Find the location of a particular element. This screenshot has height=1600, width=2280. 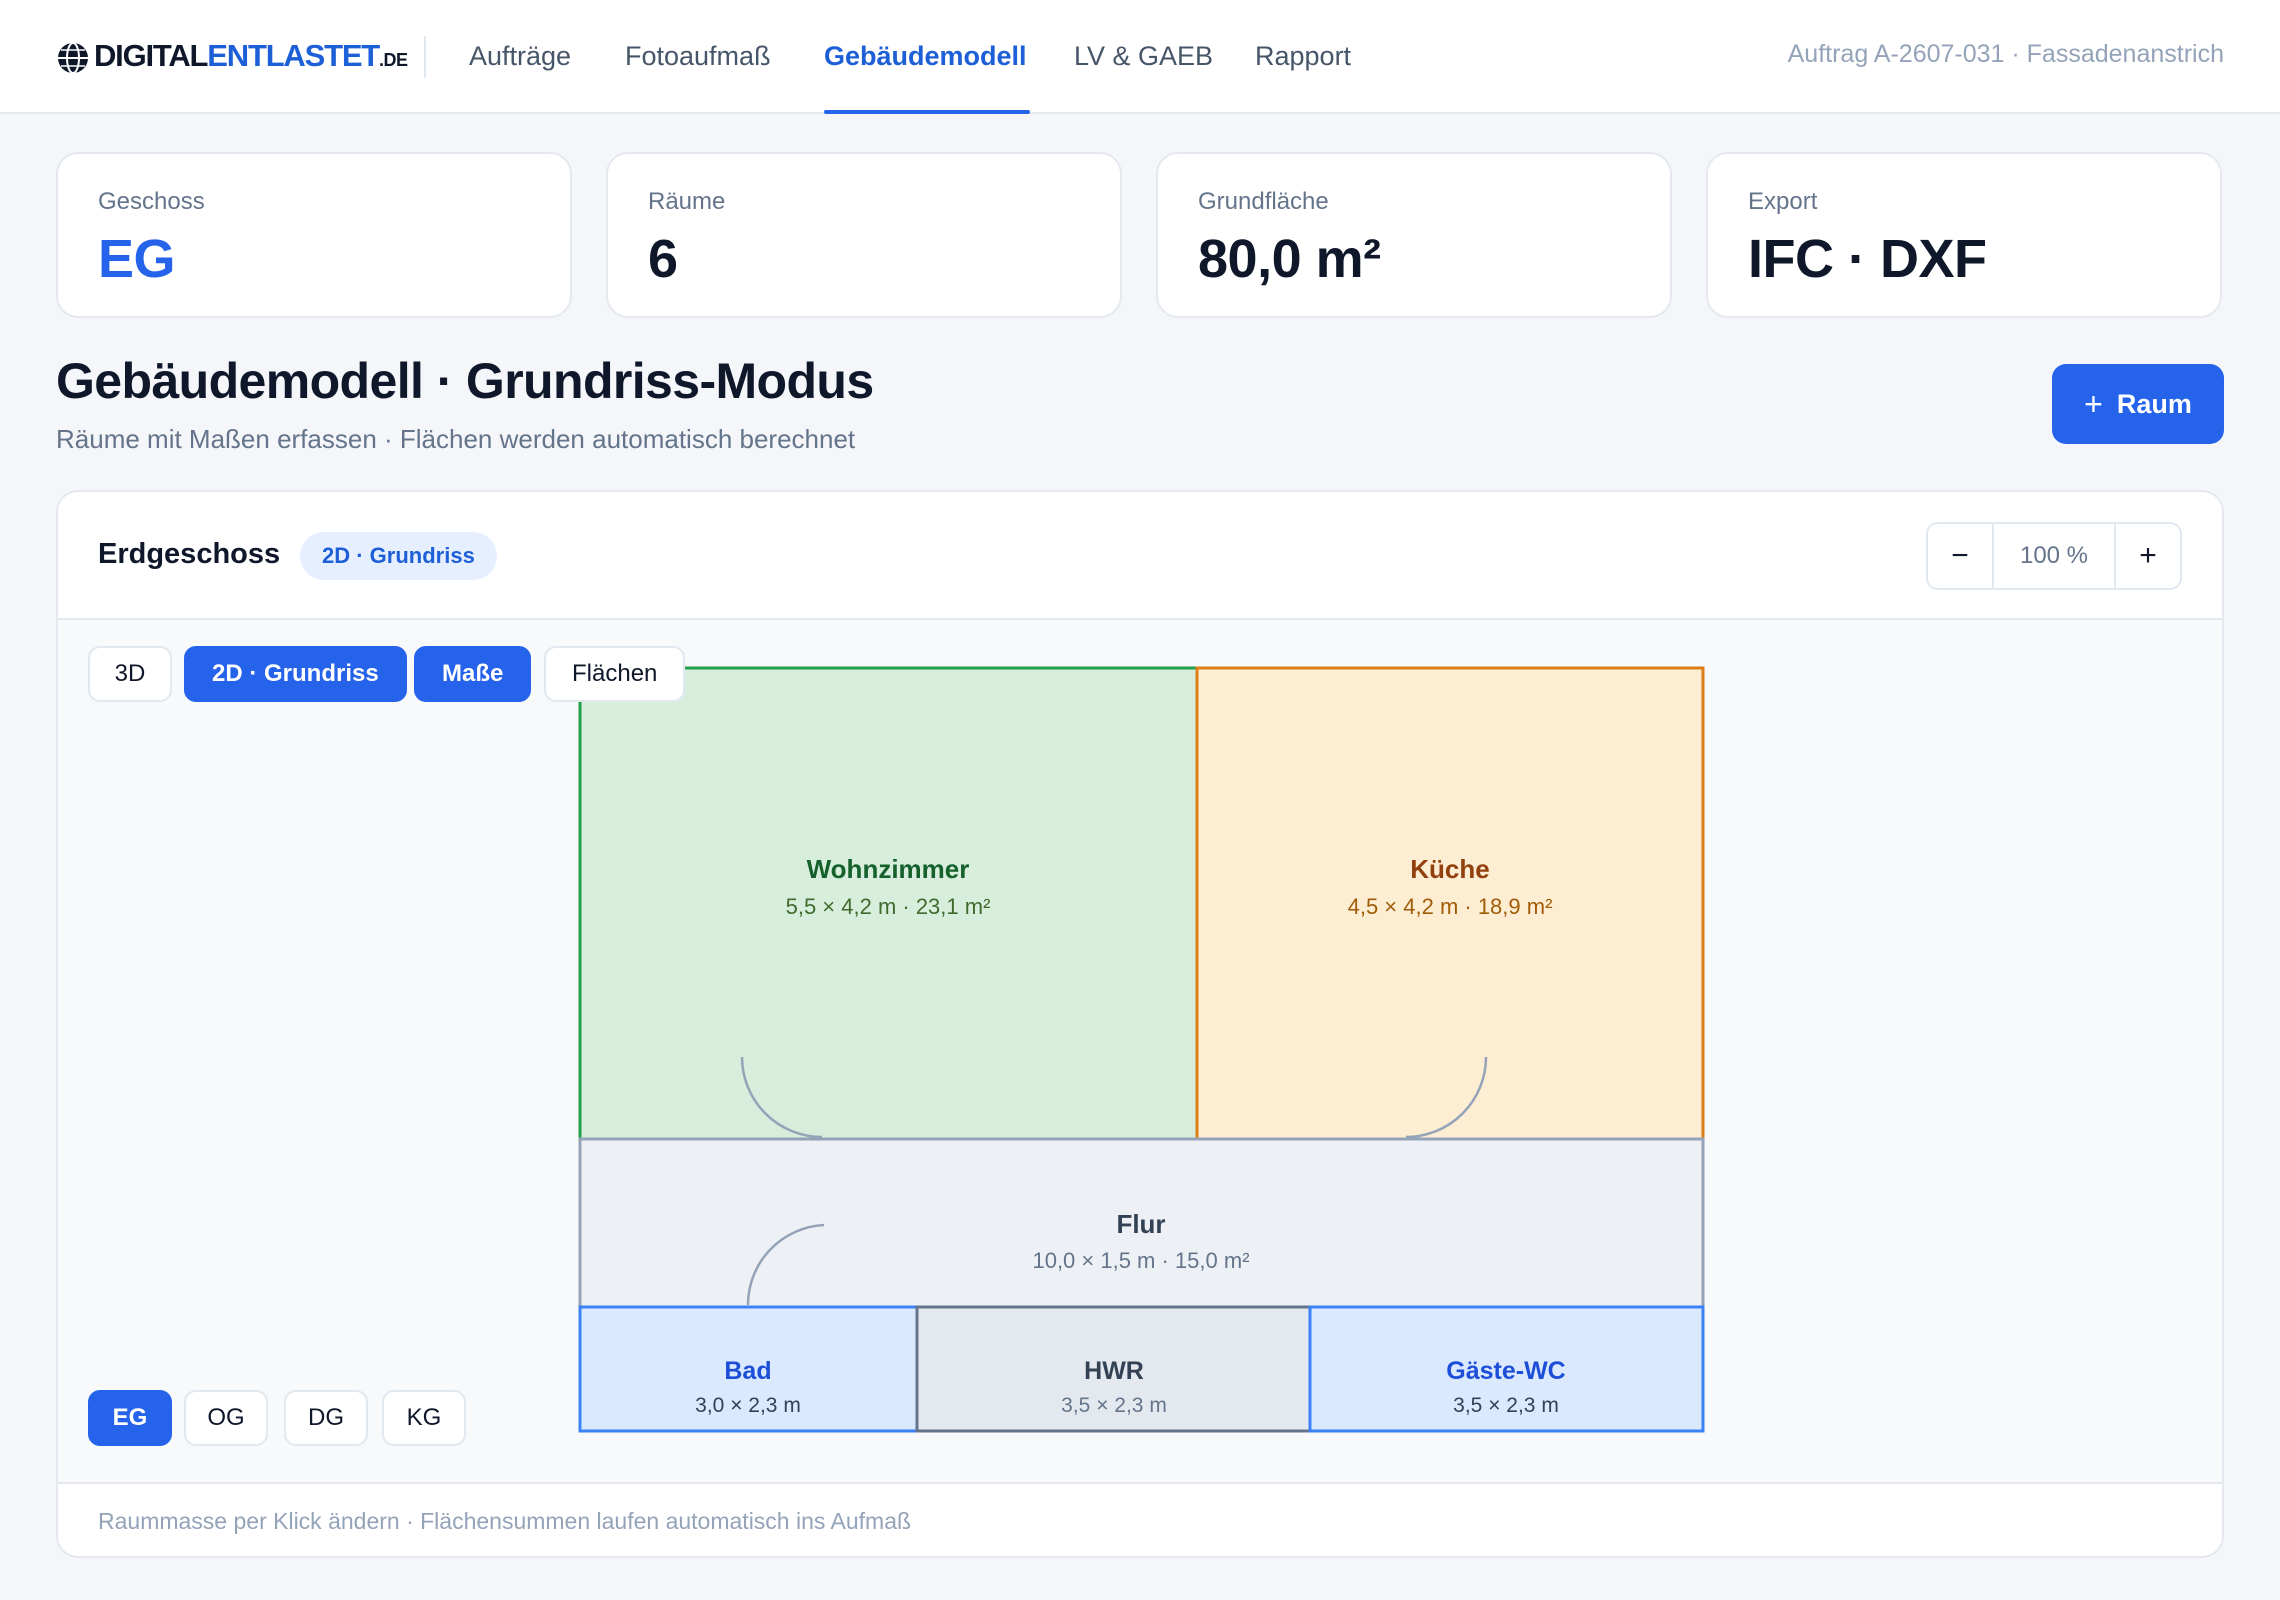

room-name-bad: Bad is located at coordinates (747, 1371).